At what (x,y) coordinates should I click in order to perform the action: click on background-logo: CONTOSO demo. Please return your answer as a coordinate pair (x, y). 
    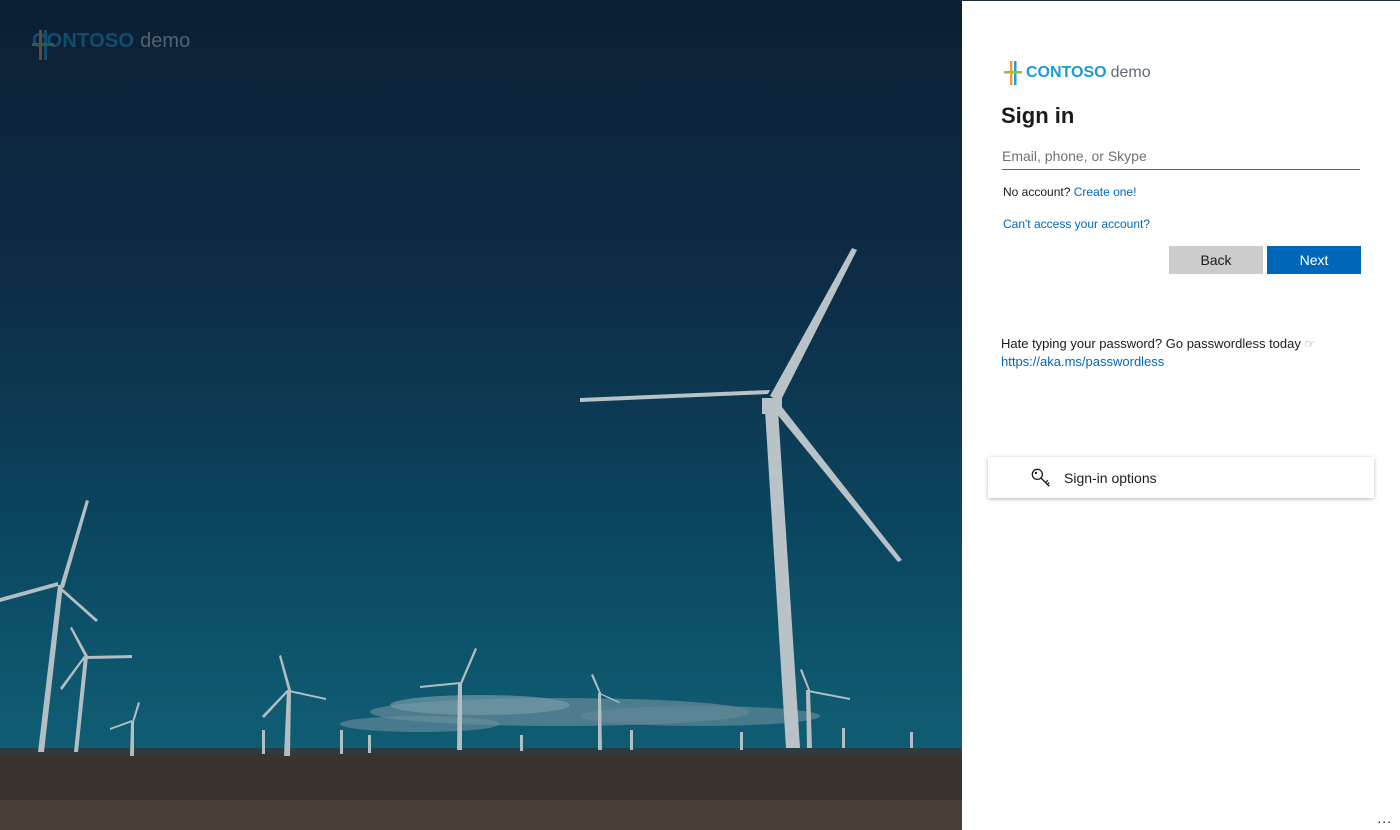
    Looking at the image, I should click on (111, 45).